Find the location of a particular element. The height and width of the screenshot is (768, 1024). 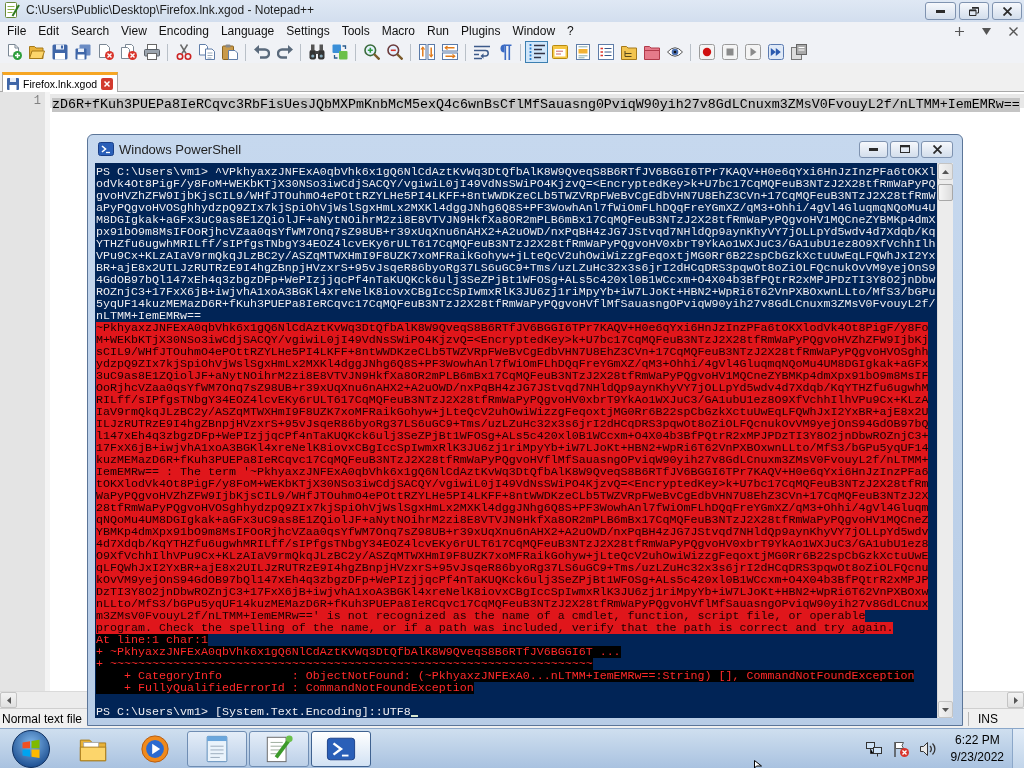

scrollbar-thumb is located at coordinates (945, 192).